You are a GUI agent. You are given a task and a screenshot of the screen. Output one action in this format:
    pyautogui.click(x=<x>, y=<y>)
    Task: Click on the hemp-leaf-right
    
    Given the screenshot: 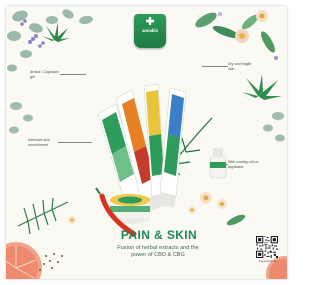 What is the action you would take?
    pyautogui.click(x=262, y=87)
    